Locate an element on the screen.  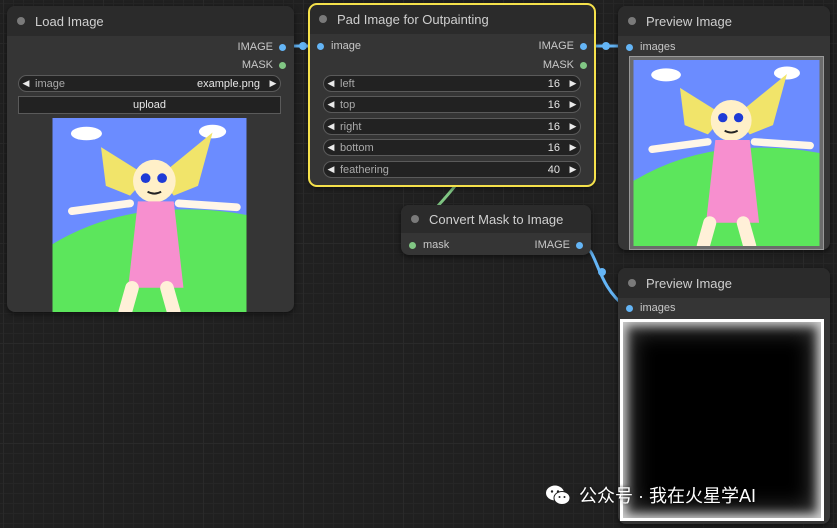
slot-label: image is located at coordinates (346, 46).